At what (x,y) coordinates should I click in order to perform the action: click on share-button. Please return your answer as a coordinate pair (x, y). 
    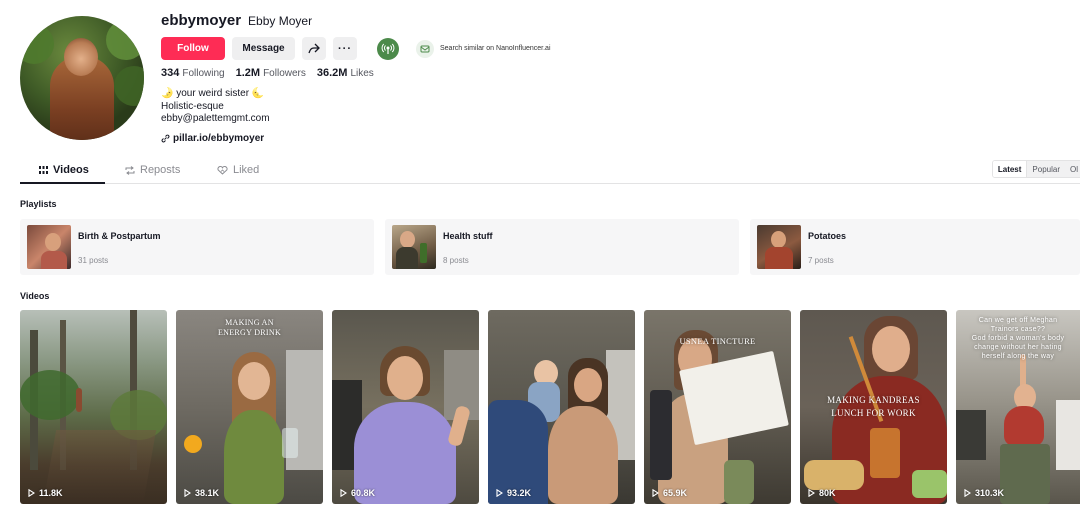
    Looking at the image, I should click on (314, 48).